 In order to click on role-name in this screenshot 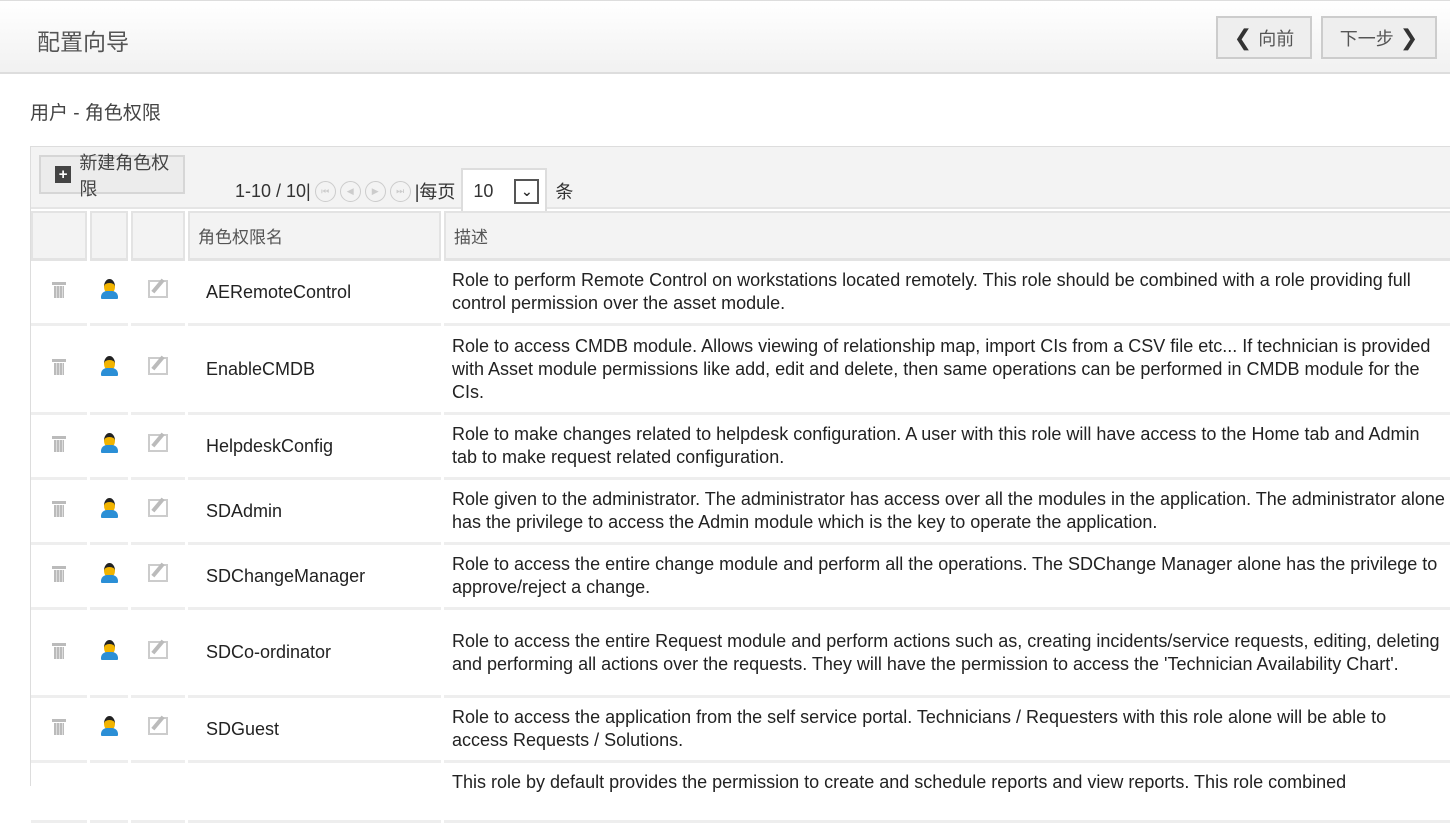, I will do `click(314, 793)`.